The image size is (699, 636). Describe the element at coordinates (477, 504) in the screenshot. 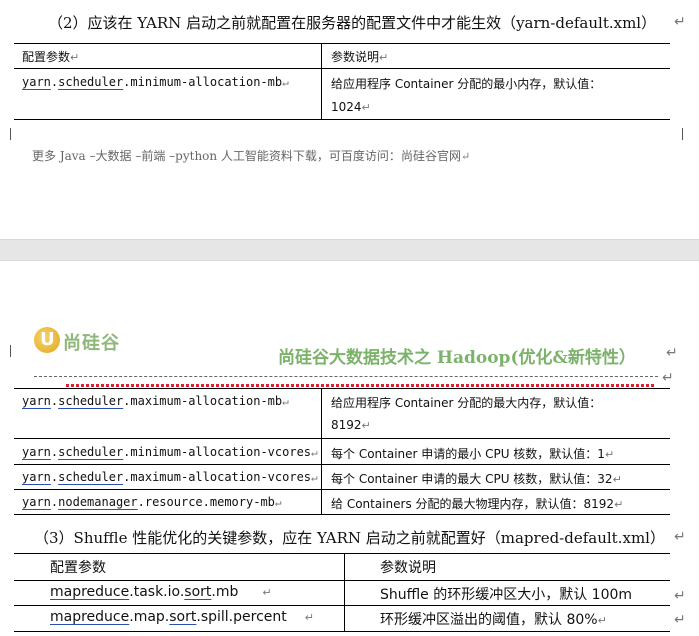

I see `desc-resource-memory-mb: 给 Containers 分配的最大物理内存，默认值：8192↵` at that location.